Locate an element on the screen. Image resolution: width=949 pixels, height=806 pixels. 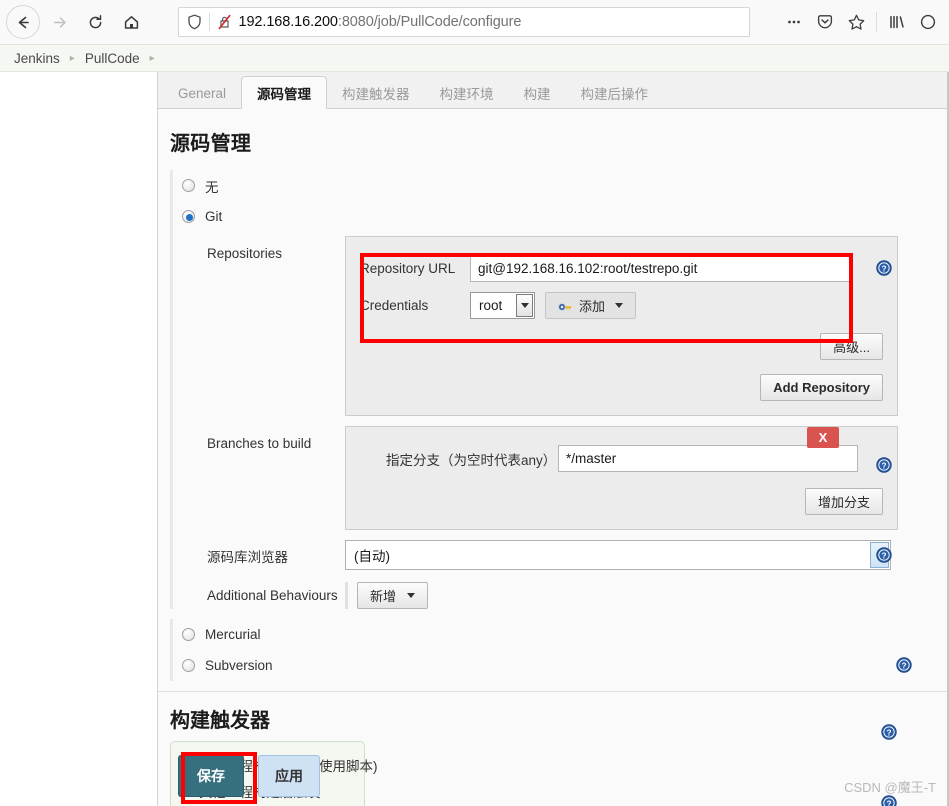
radio-none-icon is located at coordinates (188, 185).